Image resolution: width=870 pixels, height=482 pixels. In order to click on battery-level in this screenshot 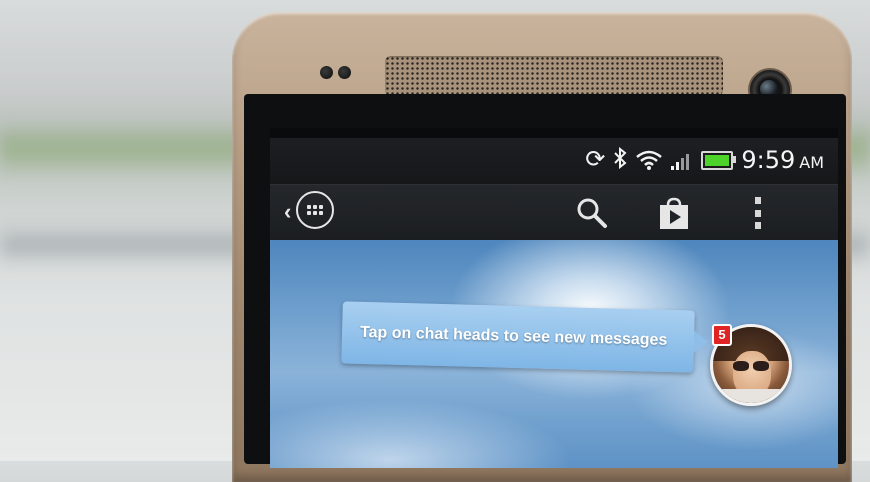, I will do `click(717, 160)`.